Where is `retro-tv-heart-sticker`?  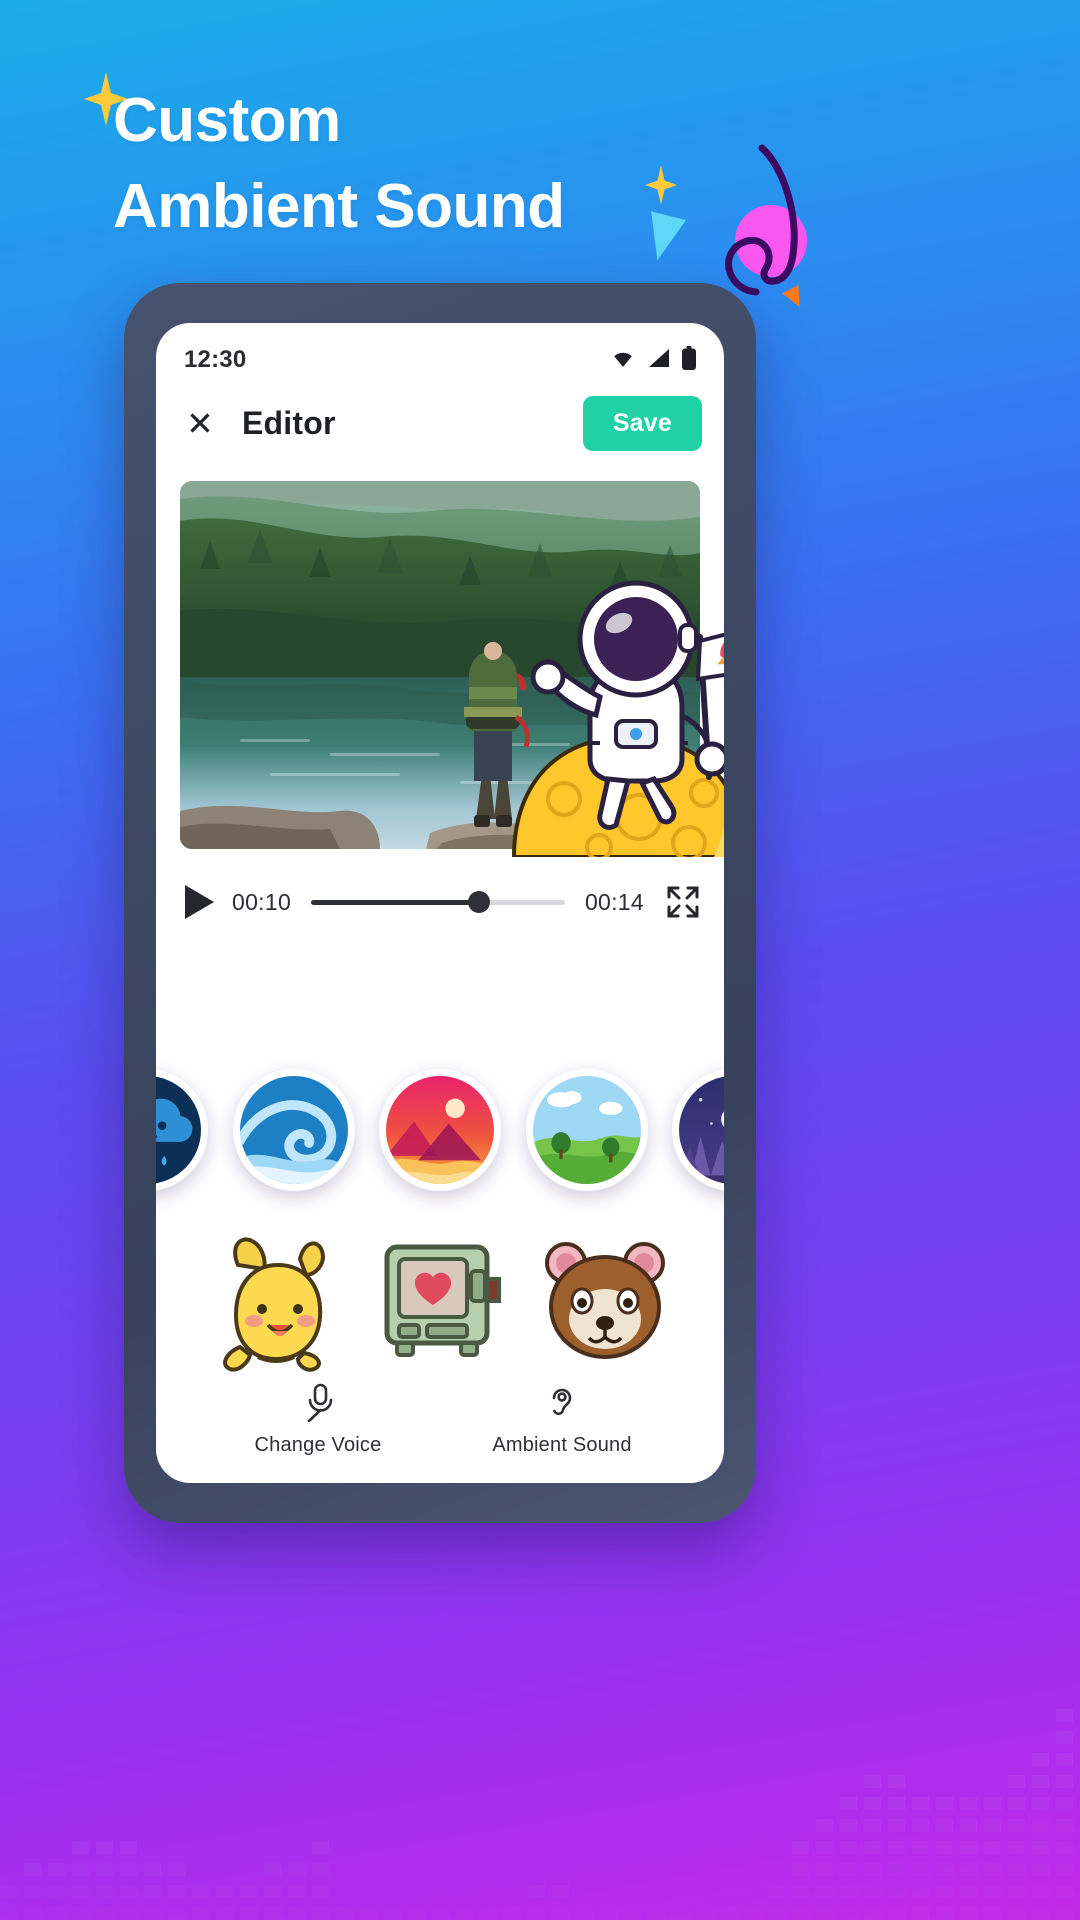 retro-tv-heart-sticker is located at coordinates (440, 1298).